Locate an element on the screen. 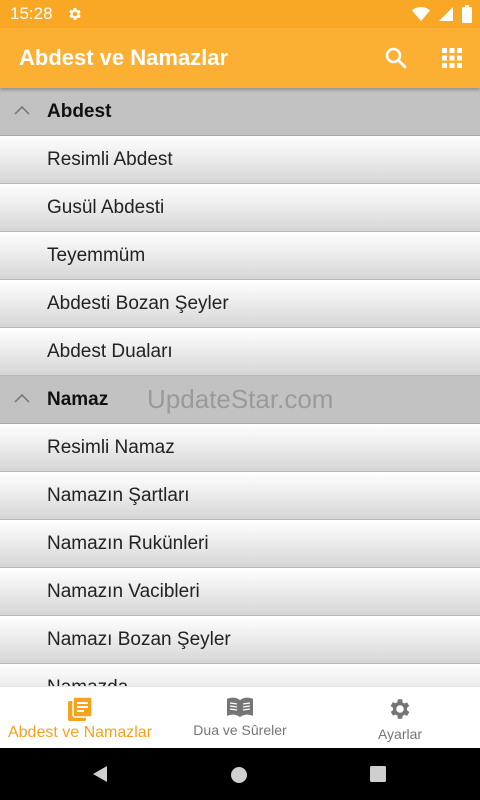 The image size is (480, 800). grid-menu-button is located at coordinates (452, 58).